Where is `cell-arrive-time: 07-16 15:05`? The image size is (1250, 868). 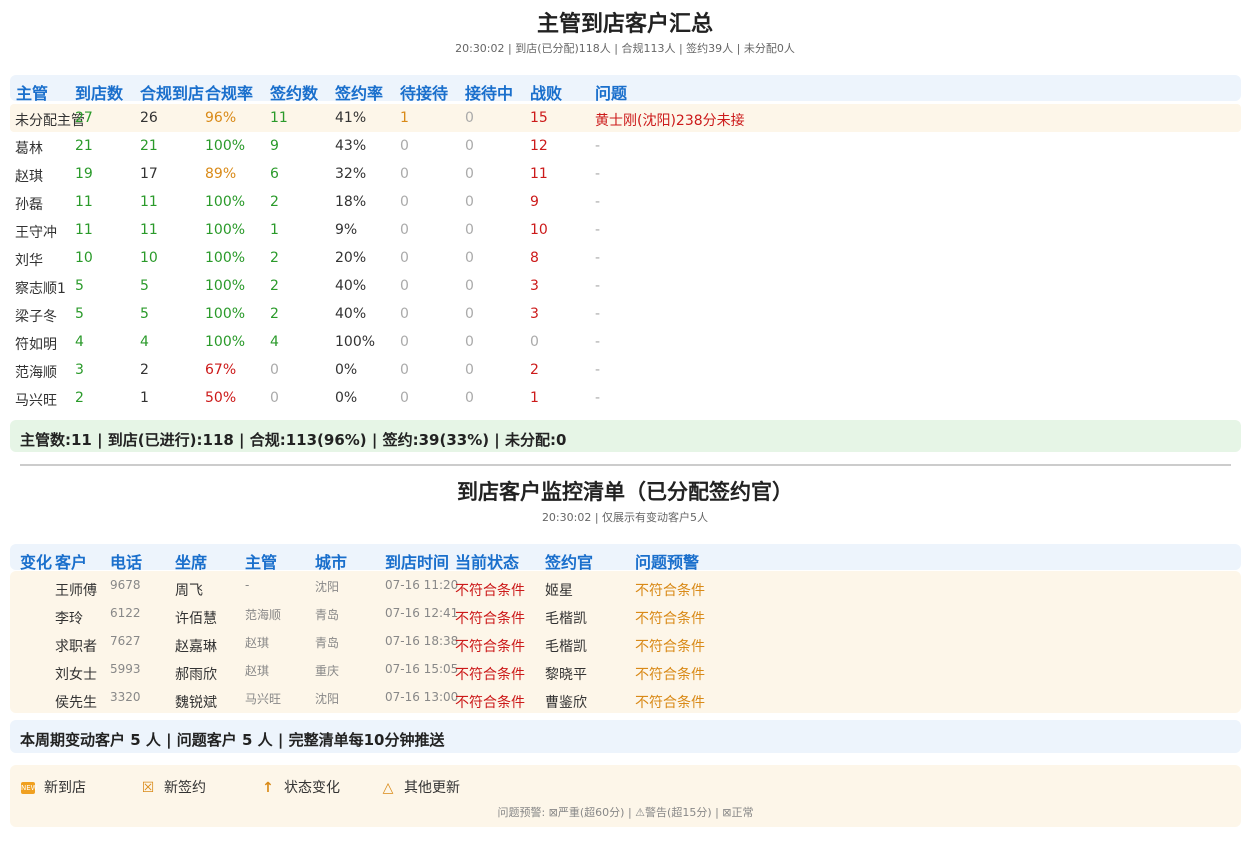 cell-arrive-time: 07-16 15:05 is located at coordinates (422, 669).